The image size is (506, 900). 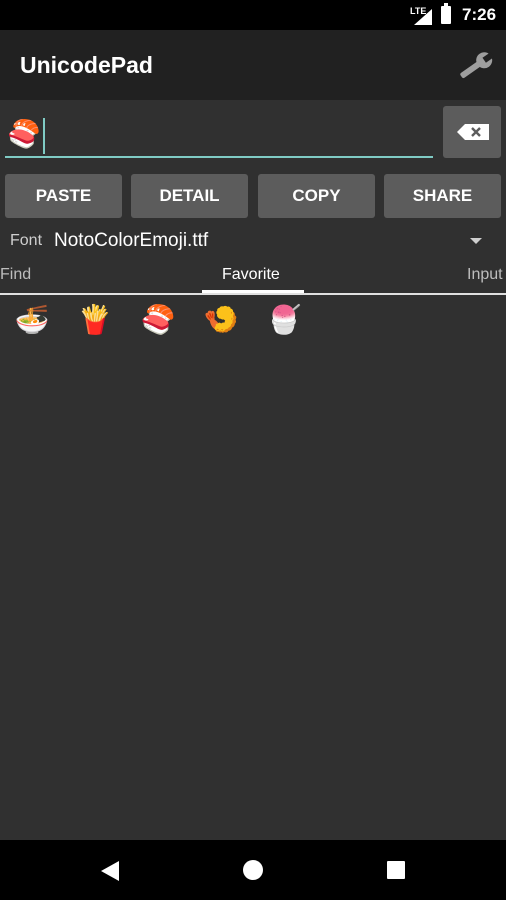 I want to click on backspace-button, so click(x=472, y=132).